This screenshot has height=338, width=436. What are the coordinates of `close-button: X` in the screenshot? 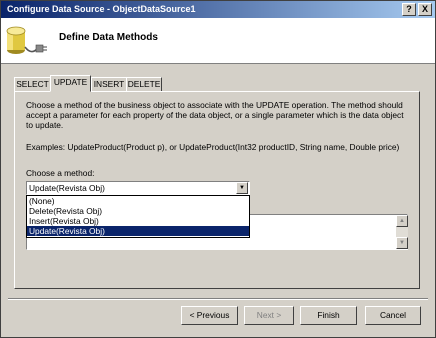 It's located at (425, 9).